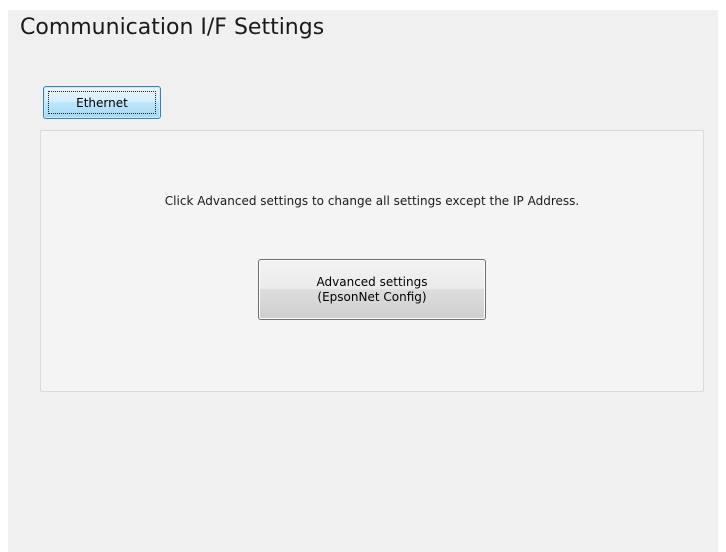  I want to click on advanced-settings-button-sublabel: (EpsonNet Config), so click(372, 296).